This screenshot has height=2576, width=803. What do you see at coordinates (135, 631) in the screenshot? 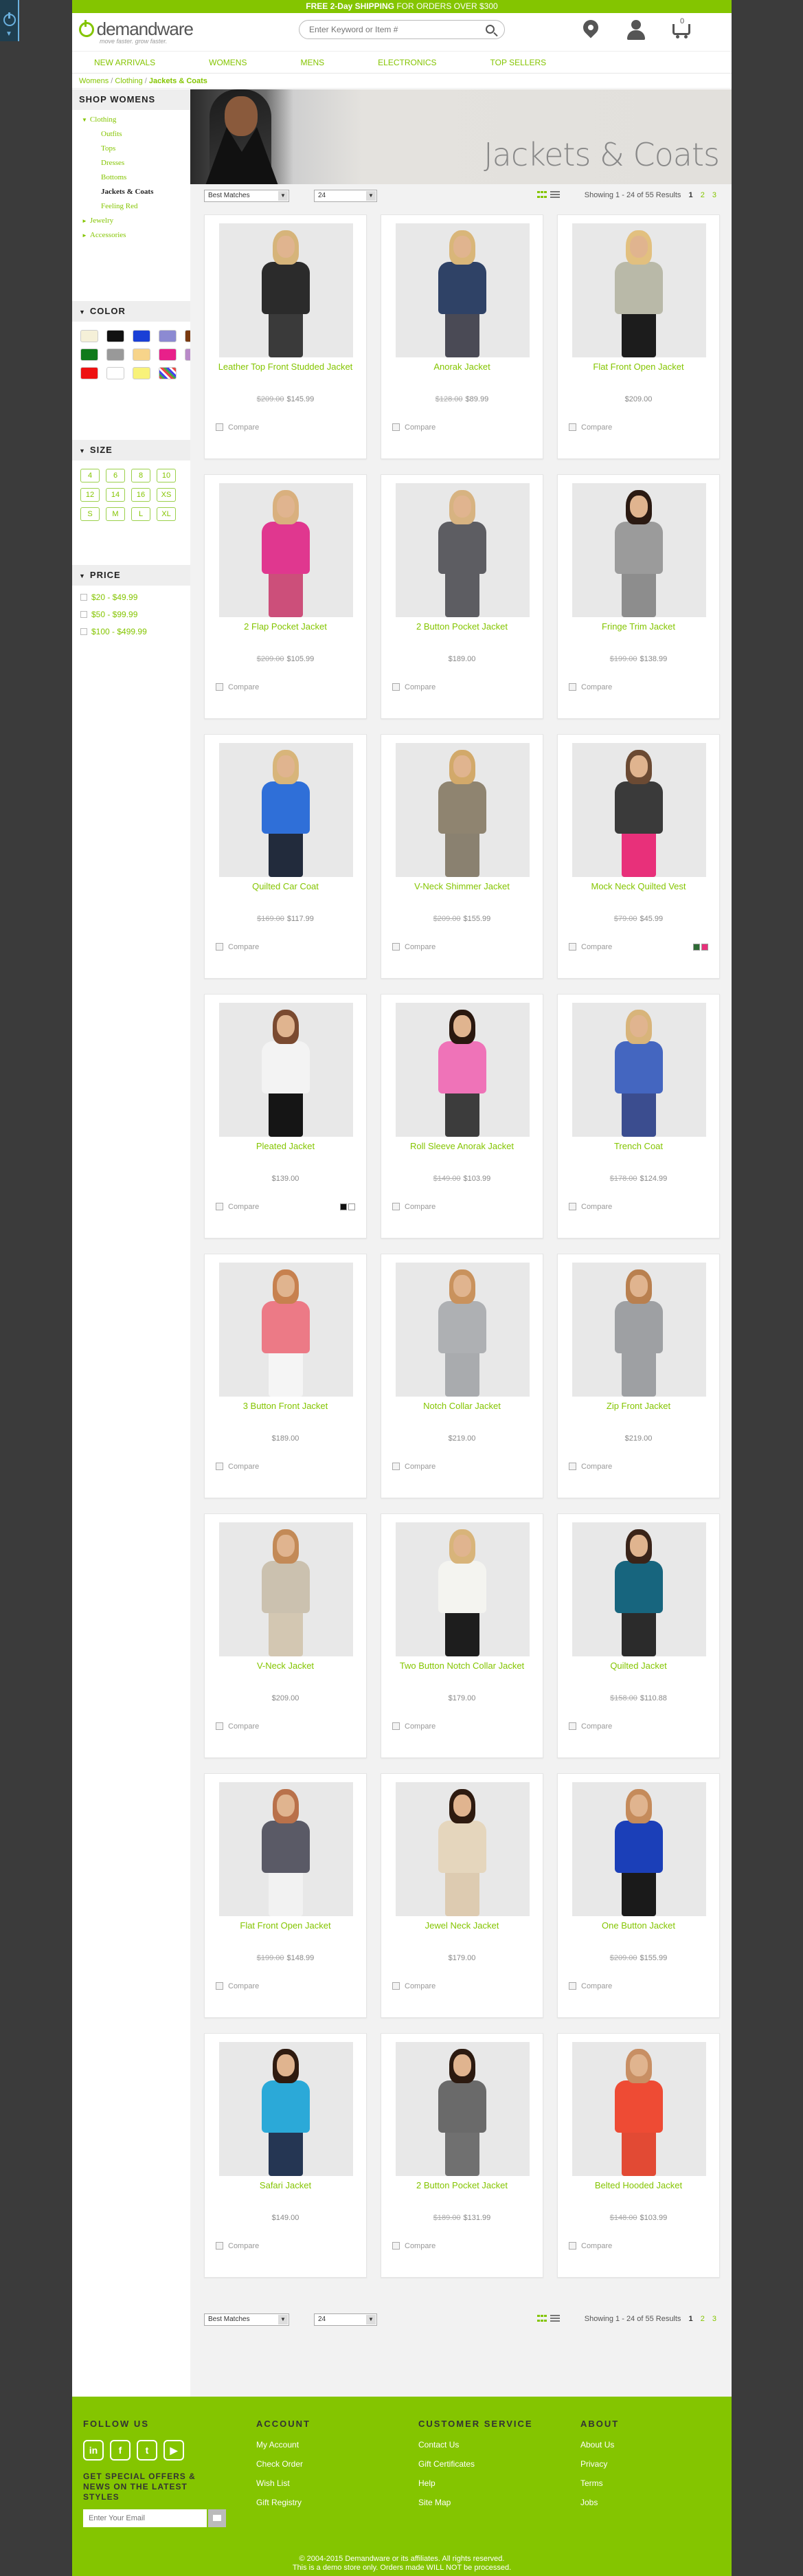
I see `price-option: $100 - $499.99` at bounding box center [135, 631].